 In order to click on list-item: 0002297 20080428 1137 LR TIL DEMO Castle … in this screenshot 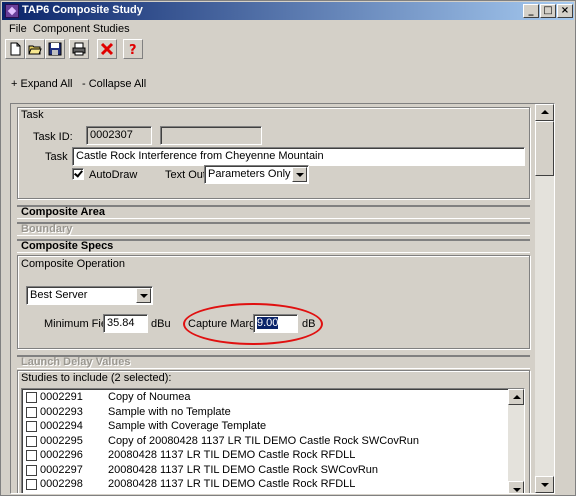, I will do `click(266, 471)`.